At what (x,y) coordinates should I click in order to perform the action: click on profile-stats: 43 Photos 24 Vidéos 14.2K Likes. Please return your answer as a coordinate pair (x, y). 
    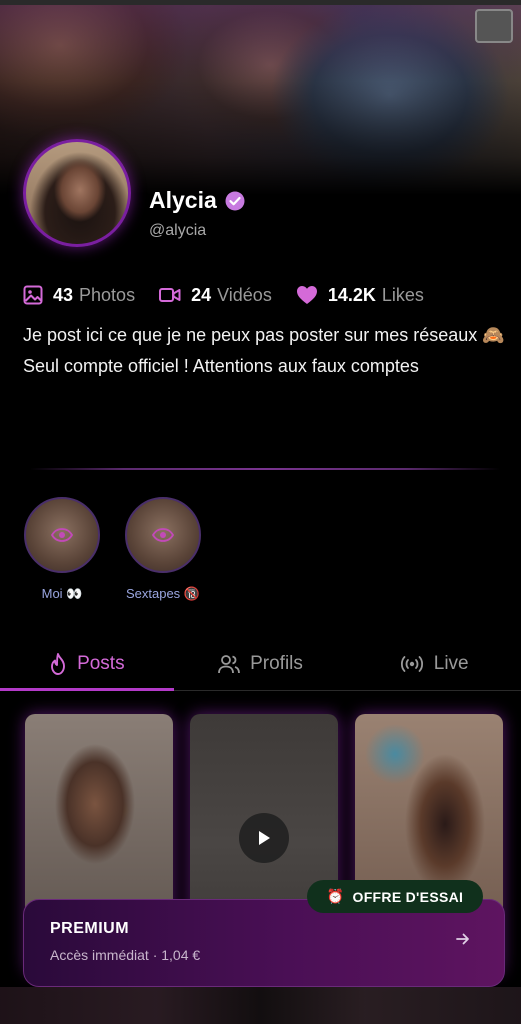
    Looking at the image, I should click on (235, 295).